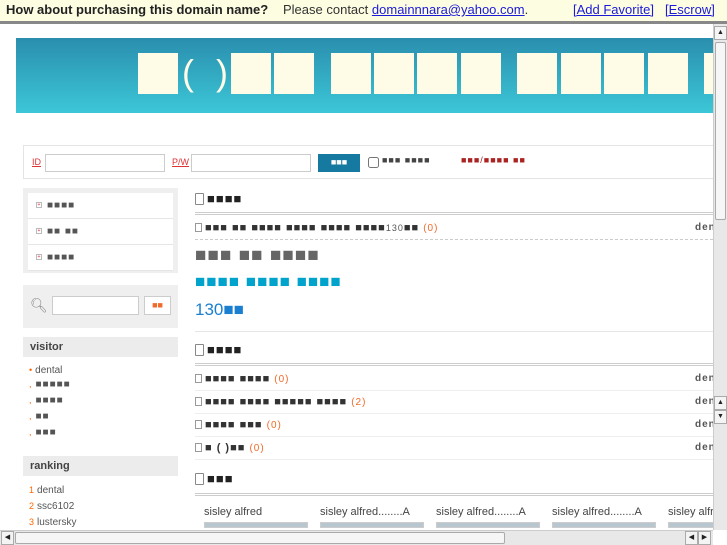  I want to click on post-row: ■■■■ ■■■ (0)dental, so click(454, 425).